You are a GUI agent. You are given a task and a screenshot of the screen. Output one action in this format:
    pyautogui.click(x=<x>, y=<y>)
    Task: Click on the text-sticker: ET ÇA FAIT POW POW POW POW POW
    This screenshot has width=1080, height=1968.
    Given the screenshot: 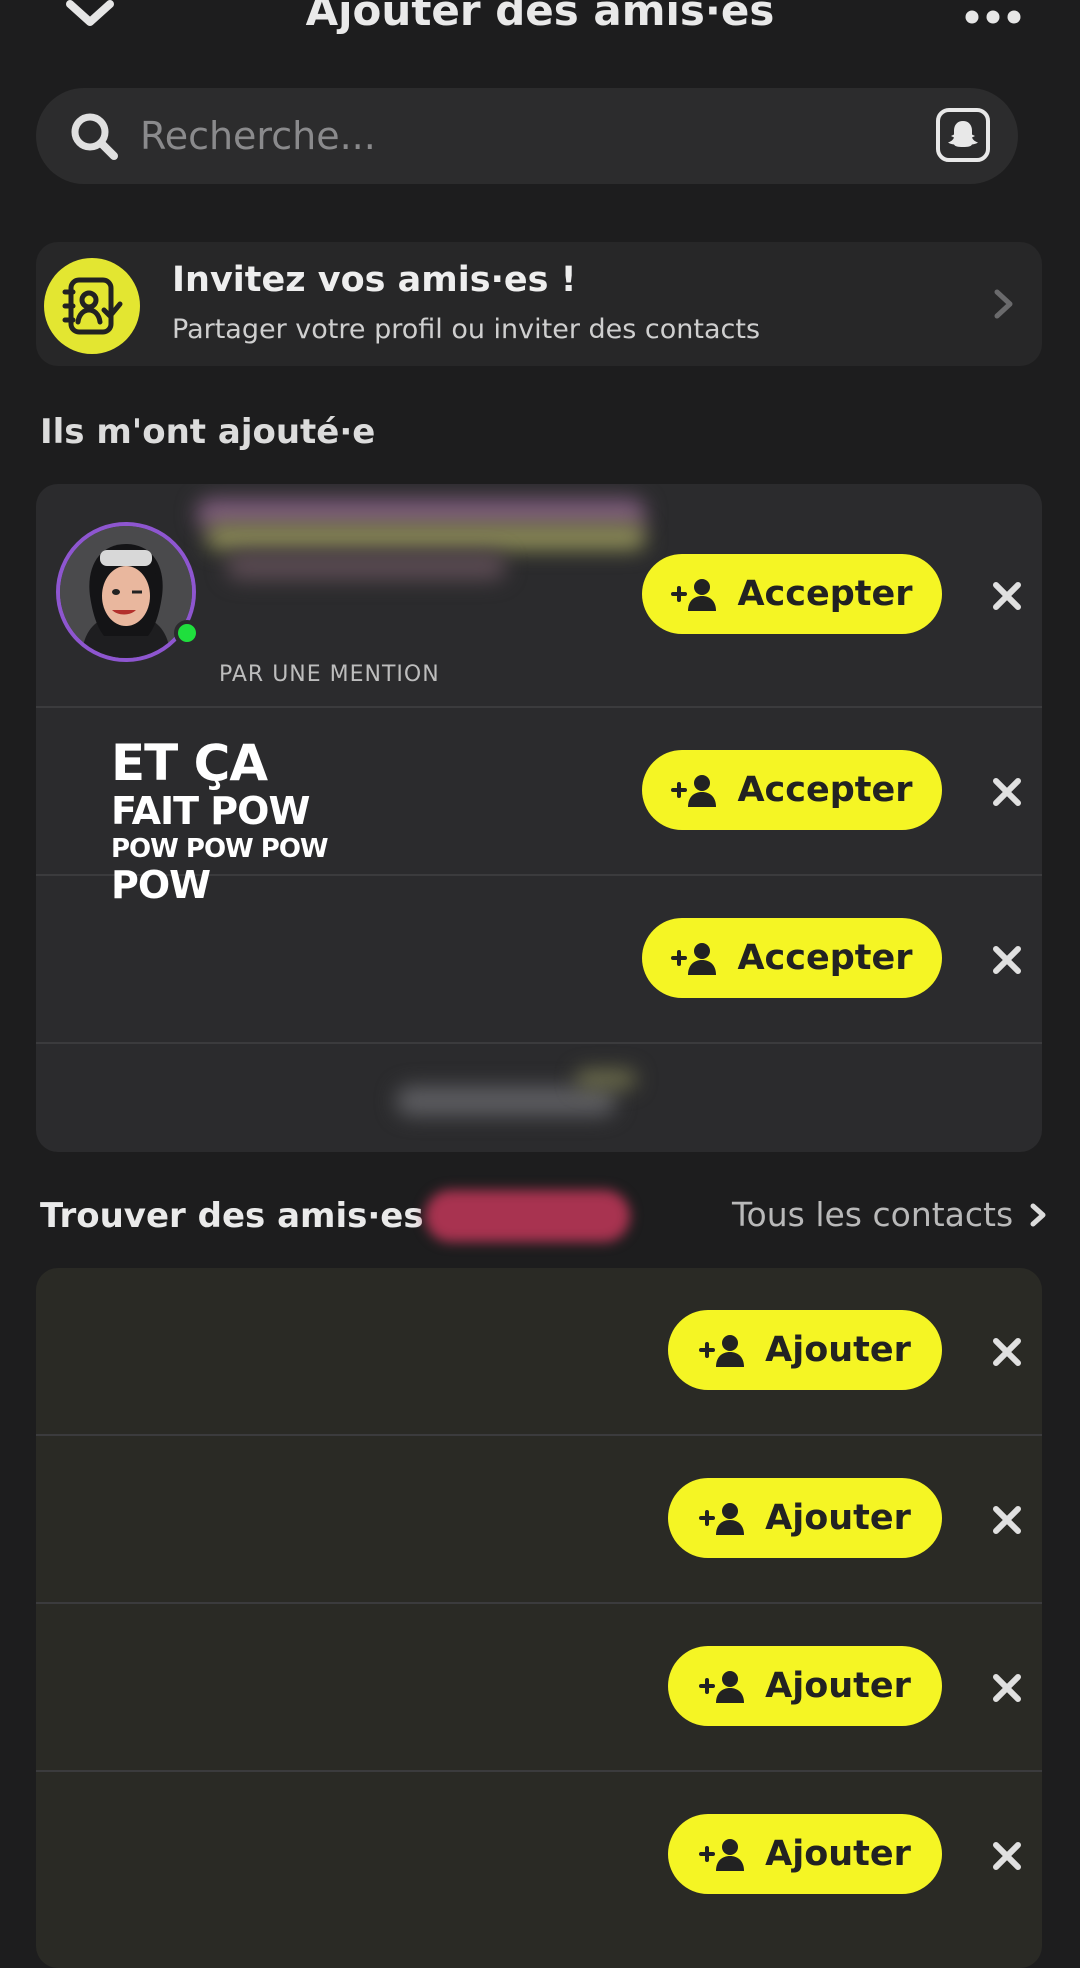 What is the action you would take?
    pyautogui.click(x=261, y=821)
    